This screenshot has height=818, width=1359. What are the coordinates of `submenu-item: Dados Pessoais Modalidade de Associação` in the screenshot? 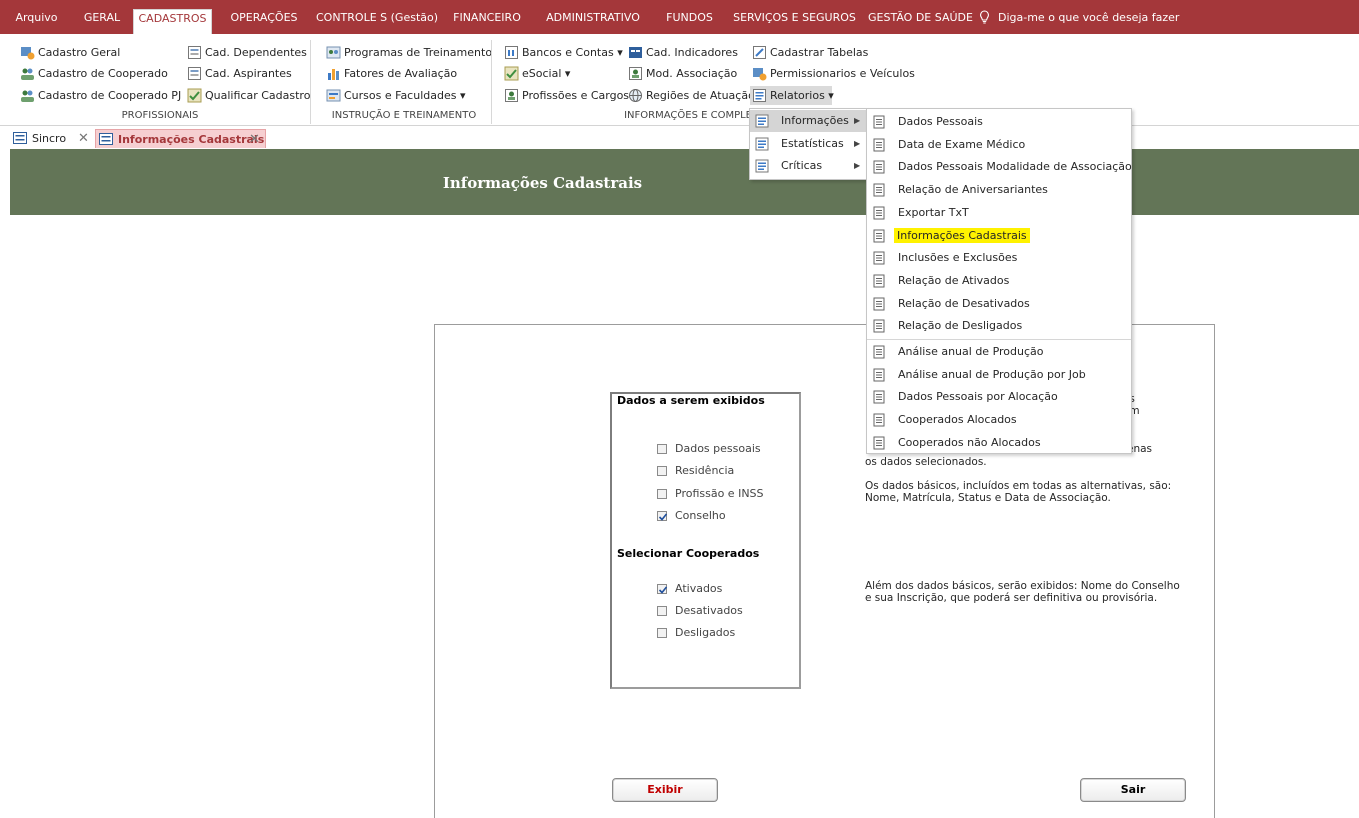 It's located at (999, 167).